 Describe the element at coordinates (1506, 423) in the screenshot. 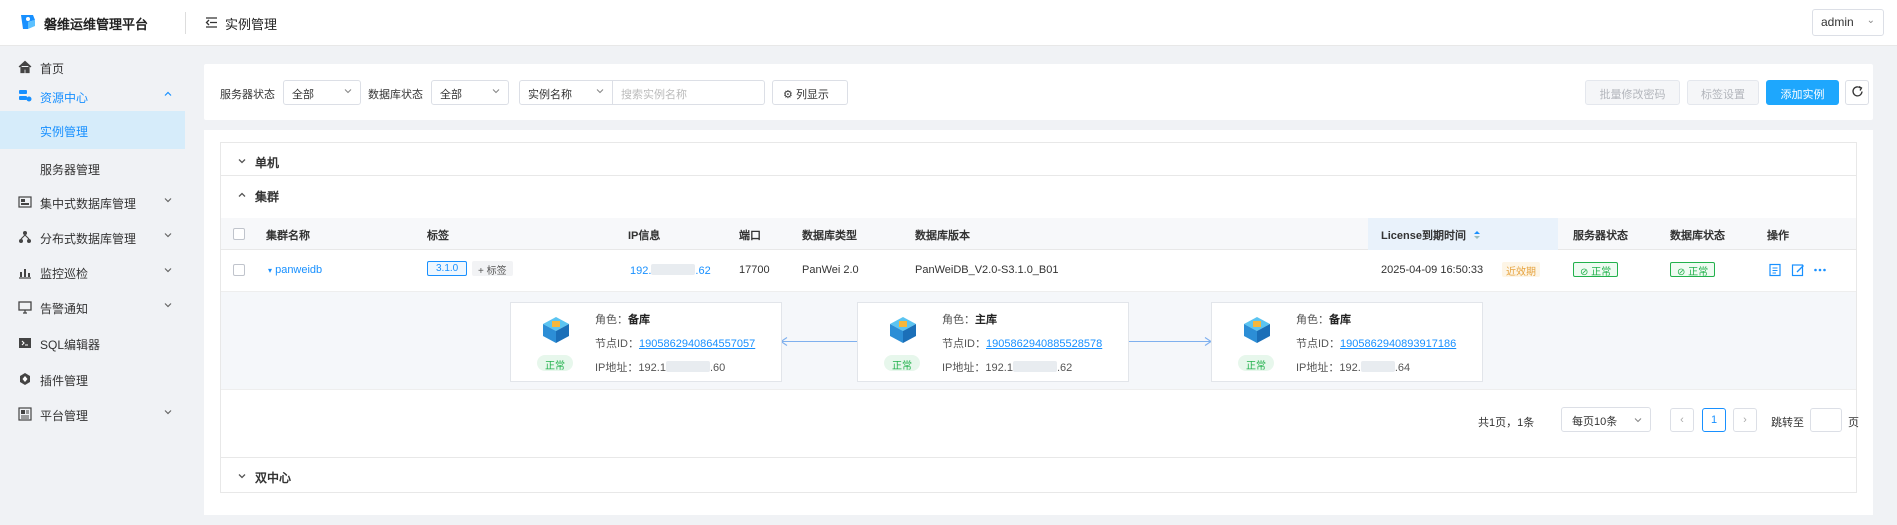

I see `pagination-summary: 共1页，1条` at that location.